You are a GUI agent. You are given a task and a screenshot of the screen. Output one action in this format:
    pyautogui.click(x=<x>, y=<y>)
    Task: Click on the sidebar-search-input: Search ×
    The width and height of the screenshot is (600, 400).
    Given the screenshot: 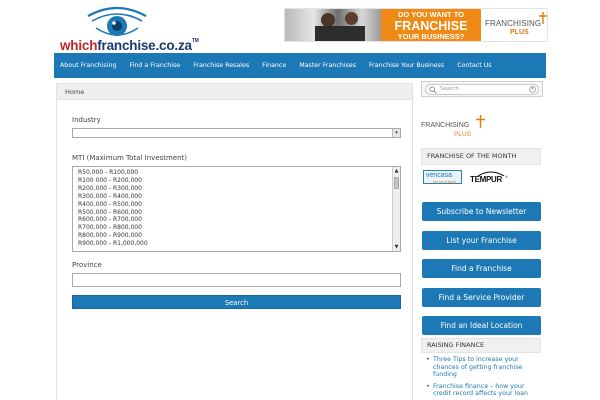 What is the action you would take?
    pyautogui.click(x=482, y=89)
    